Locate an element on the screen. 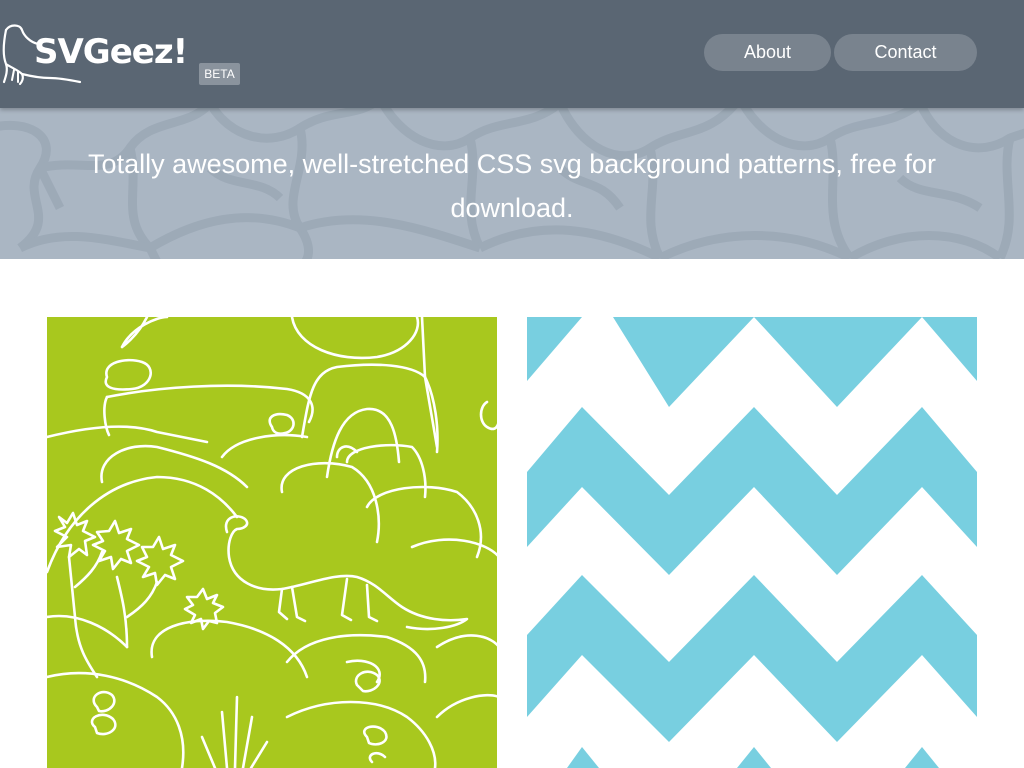 The width and height of the screenshot is (1024, 768). logo-link: SVGeez! BETA is located at coordinates (125, 53).